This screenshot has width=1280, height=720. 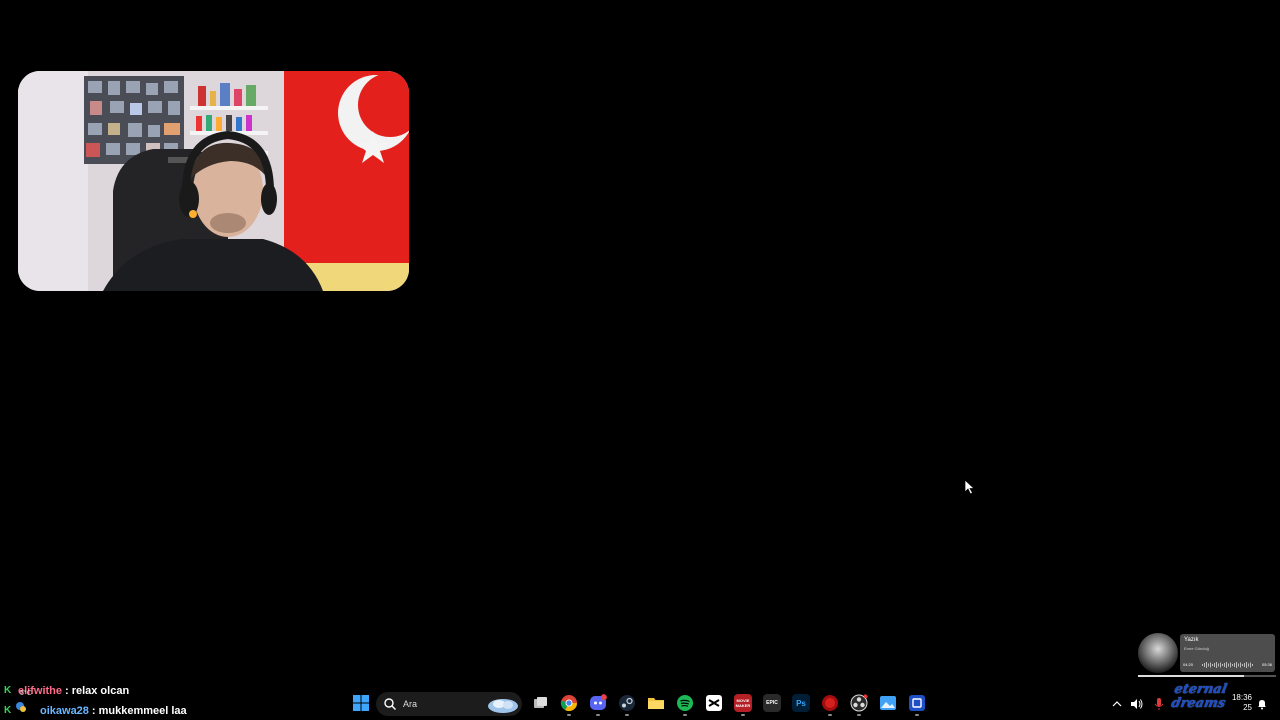 I want to click on chevron-up-icon, so click(x=1117, y=704).